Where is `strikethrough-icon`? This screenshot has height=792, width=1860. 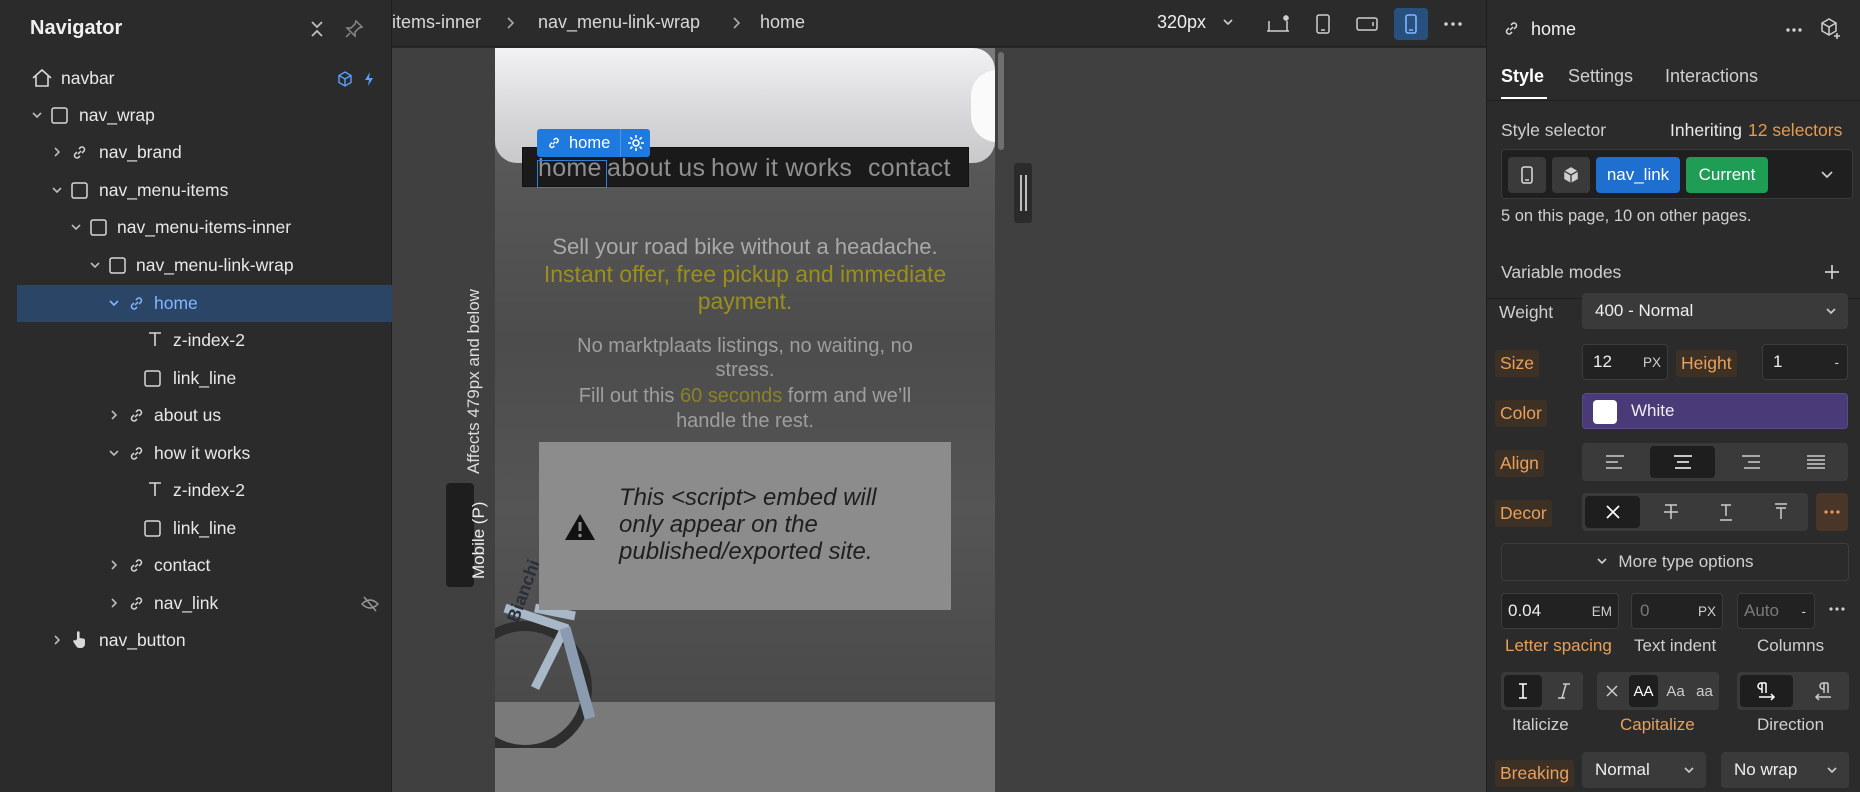 strikethrough-icon is located at coordinates (1670, 512).